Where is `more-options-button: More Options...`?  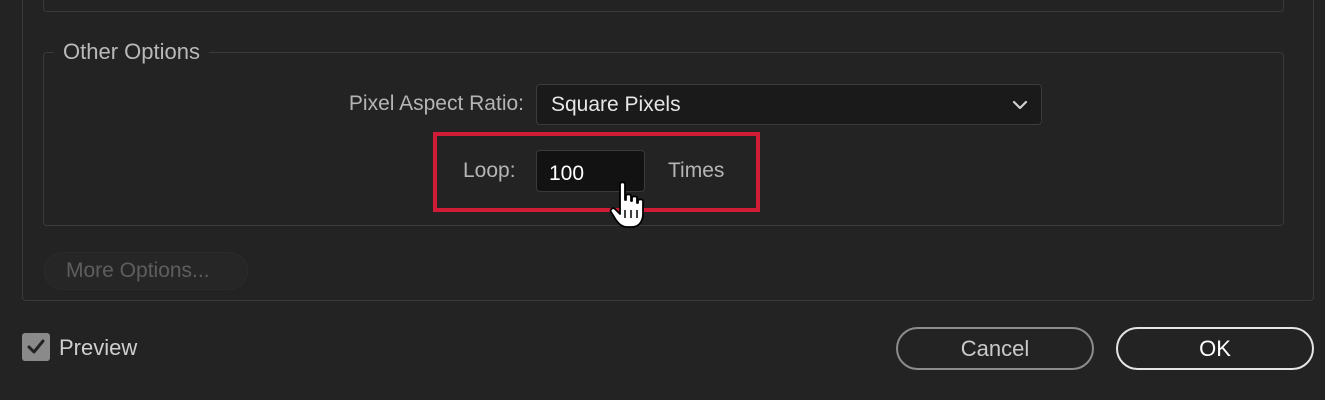 more-options-button: More Options... is located at coordinates (146, 271).